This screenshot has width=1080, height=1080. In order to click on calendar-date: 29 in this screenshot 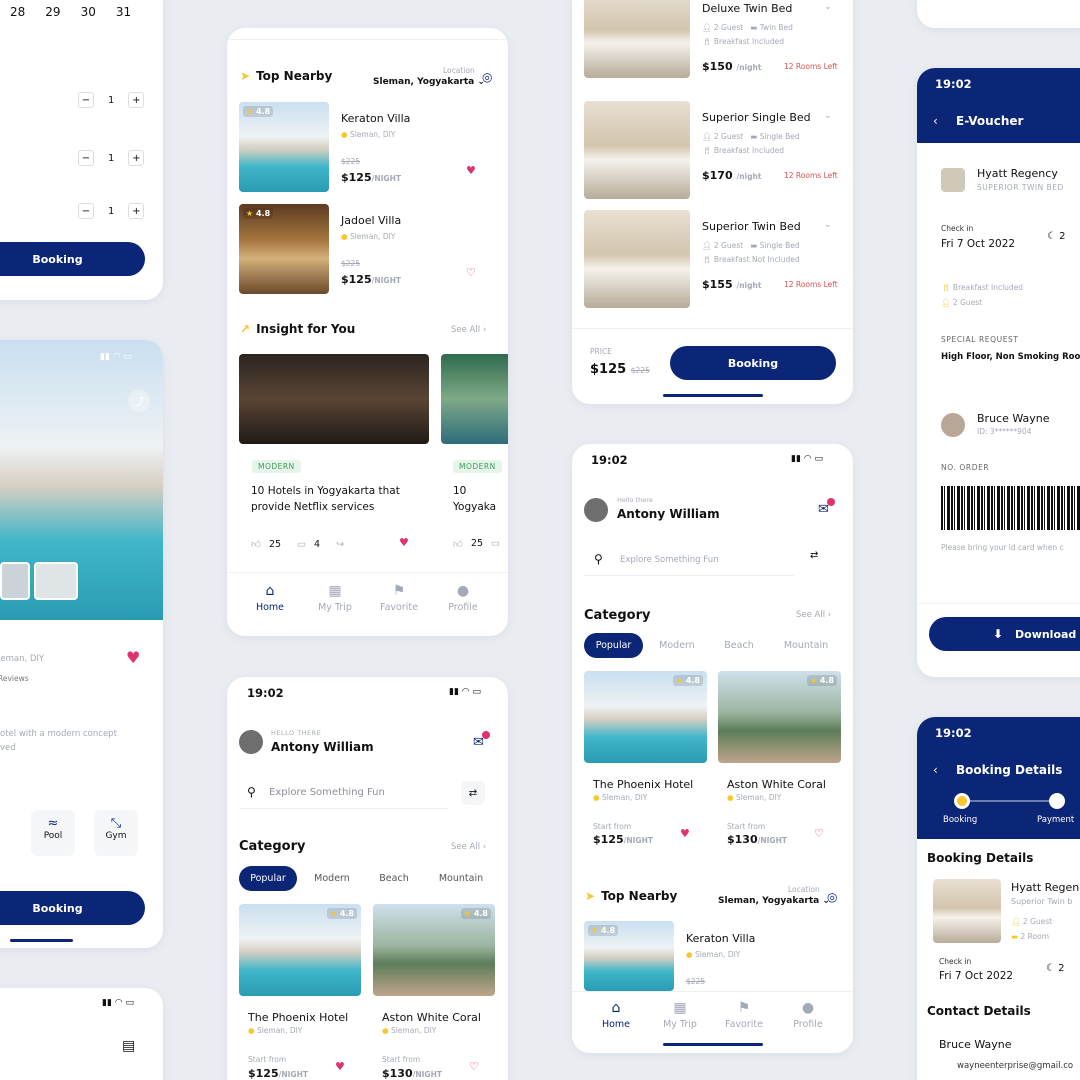, I will do `click(52, 12)`.